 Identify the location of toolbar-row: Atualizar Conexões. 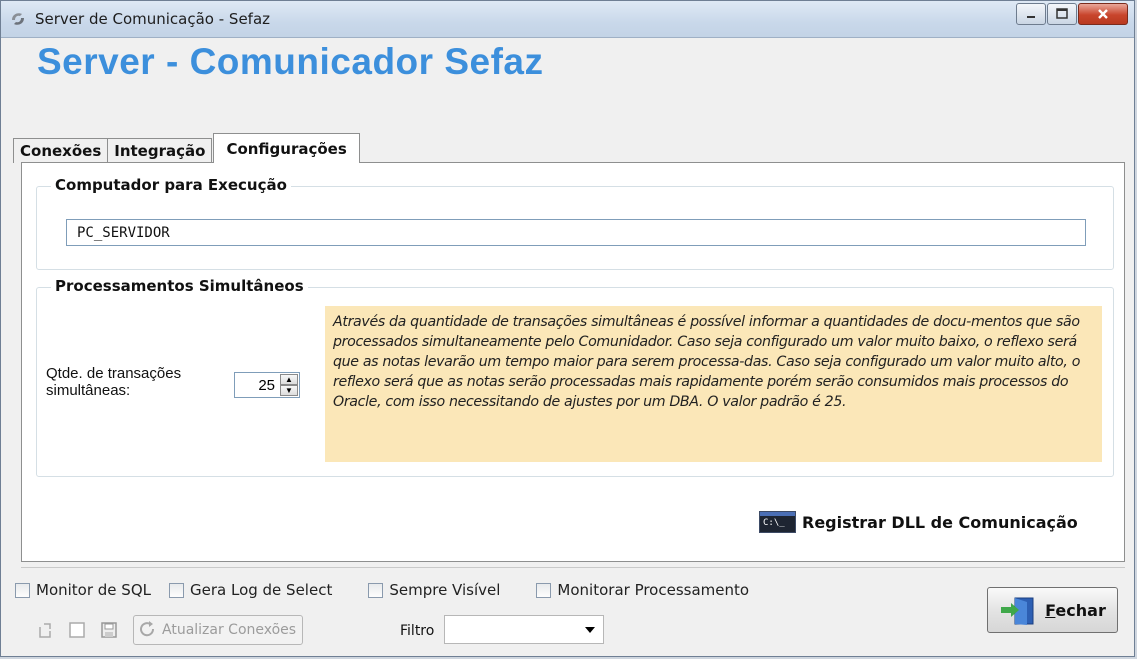
(169, 630).